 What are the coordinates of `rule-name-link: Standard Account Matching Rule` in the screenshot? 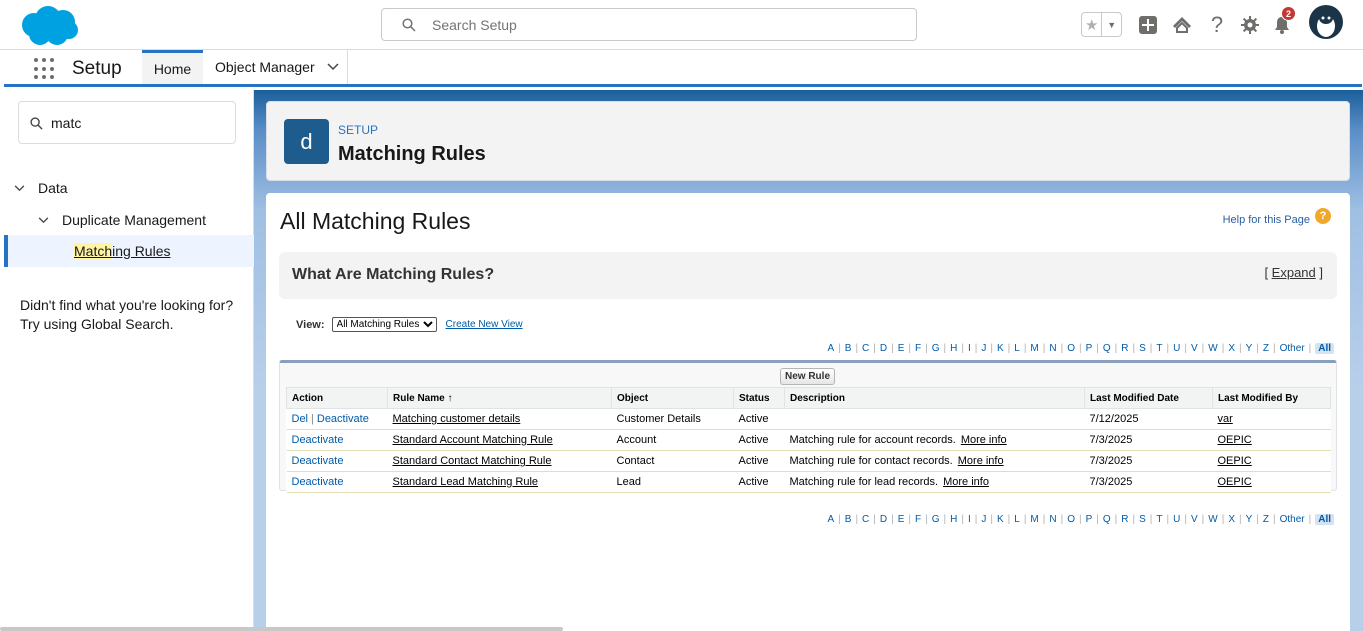 It's located at (473, 440).